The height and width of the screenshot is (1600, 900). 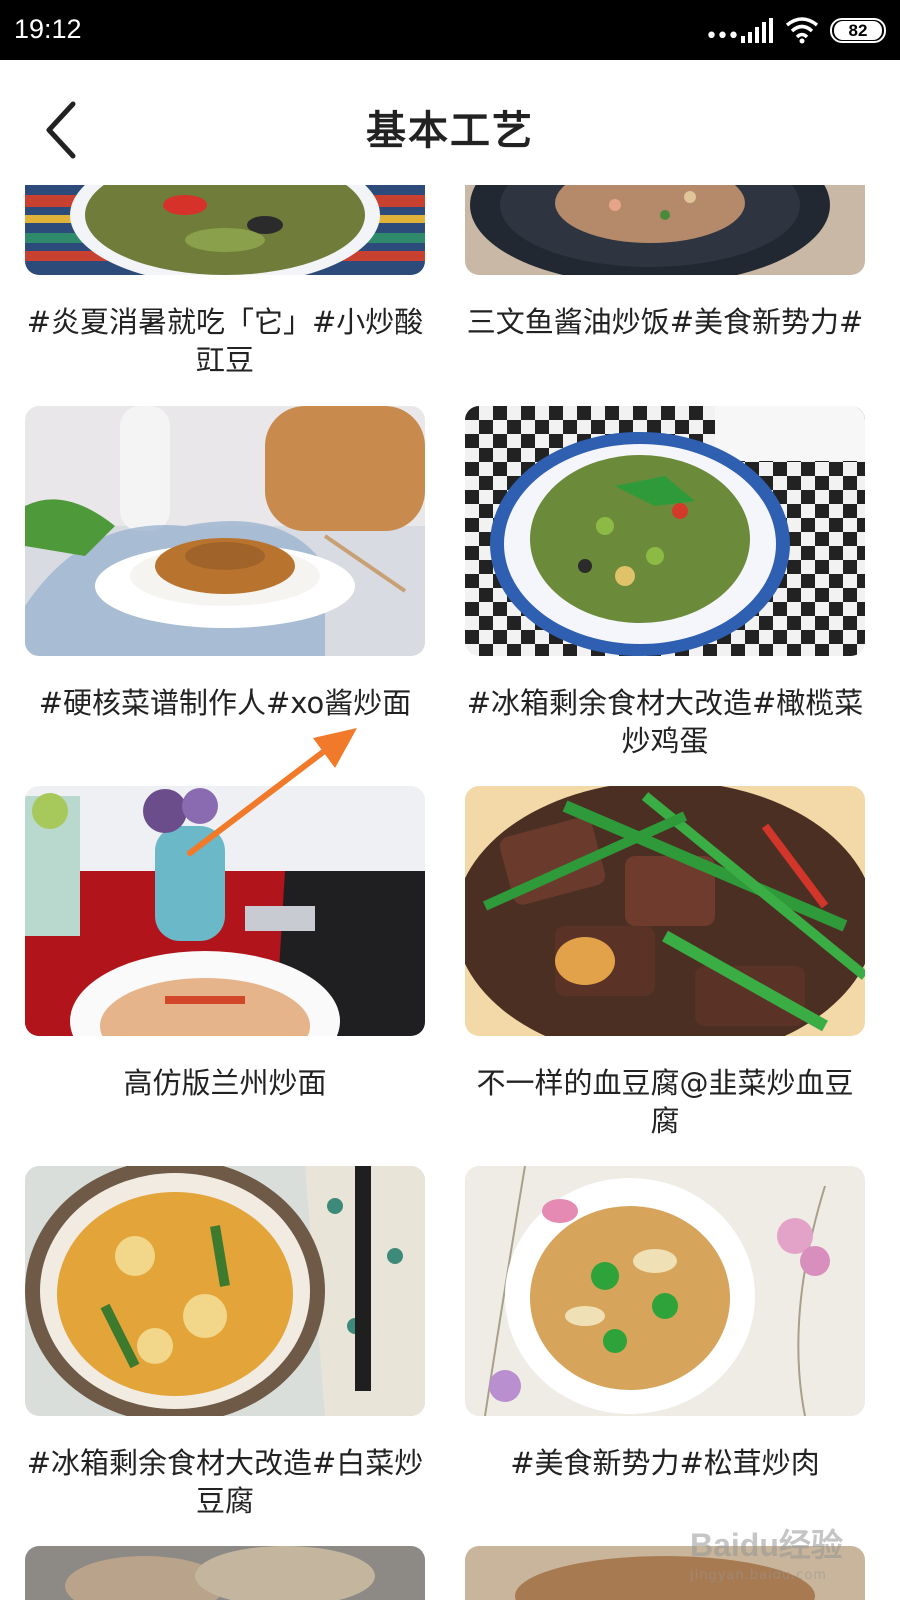 What do you see at coordinates (450, 131) in the screenshot?
I see `page-title: 基本工艺` at bounding box center [450, 131].